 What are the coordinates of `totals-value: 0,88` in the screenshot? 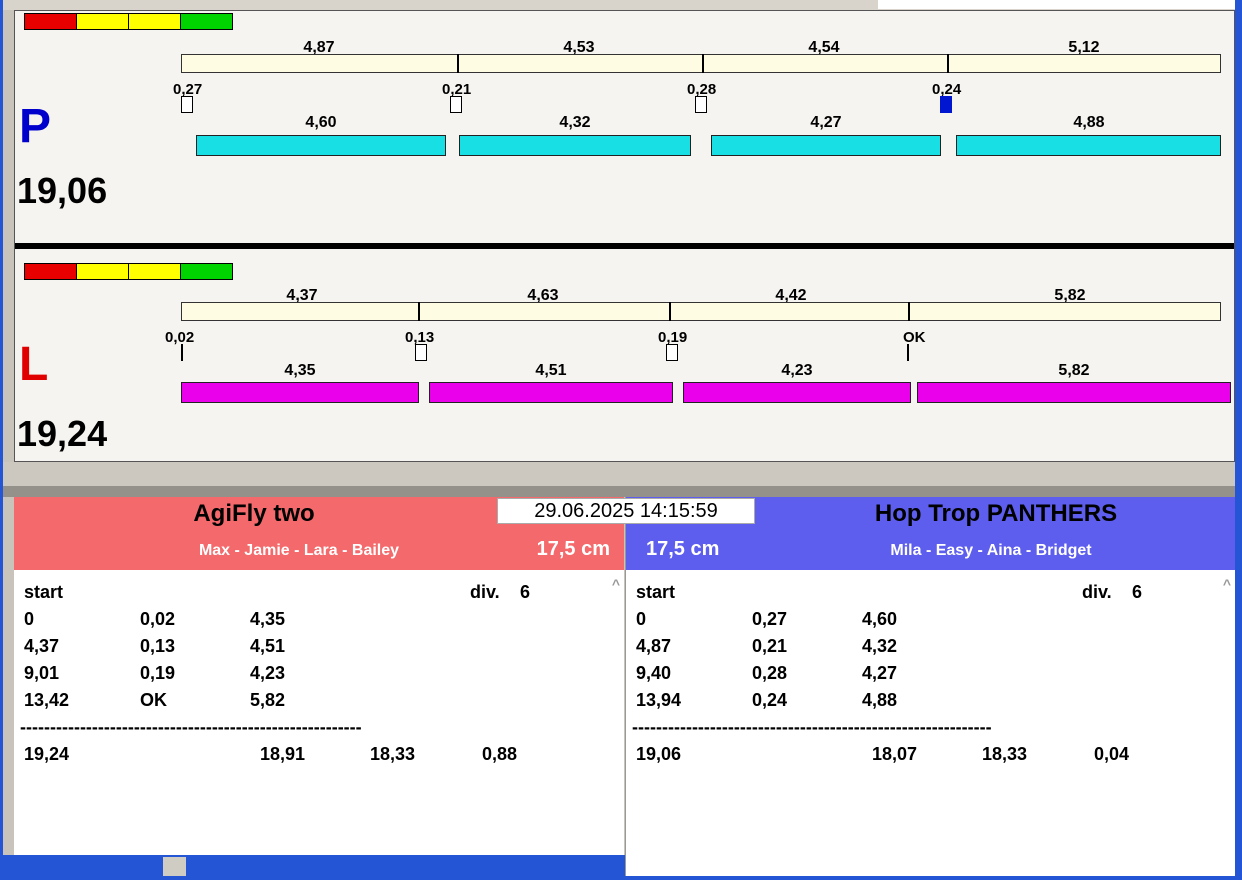 It's located at (500, 754).